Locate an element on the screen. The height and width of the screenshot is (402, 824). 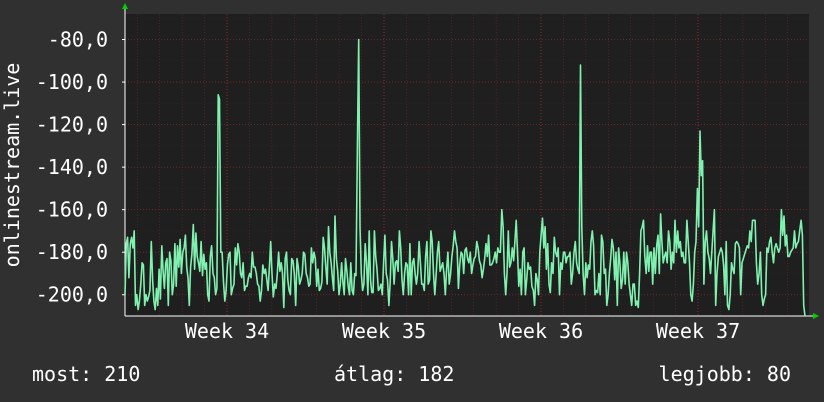
x-tick-label: Week 35 is located at coordinates (384, 331).